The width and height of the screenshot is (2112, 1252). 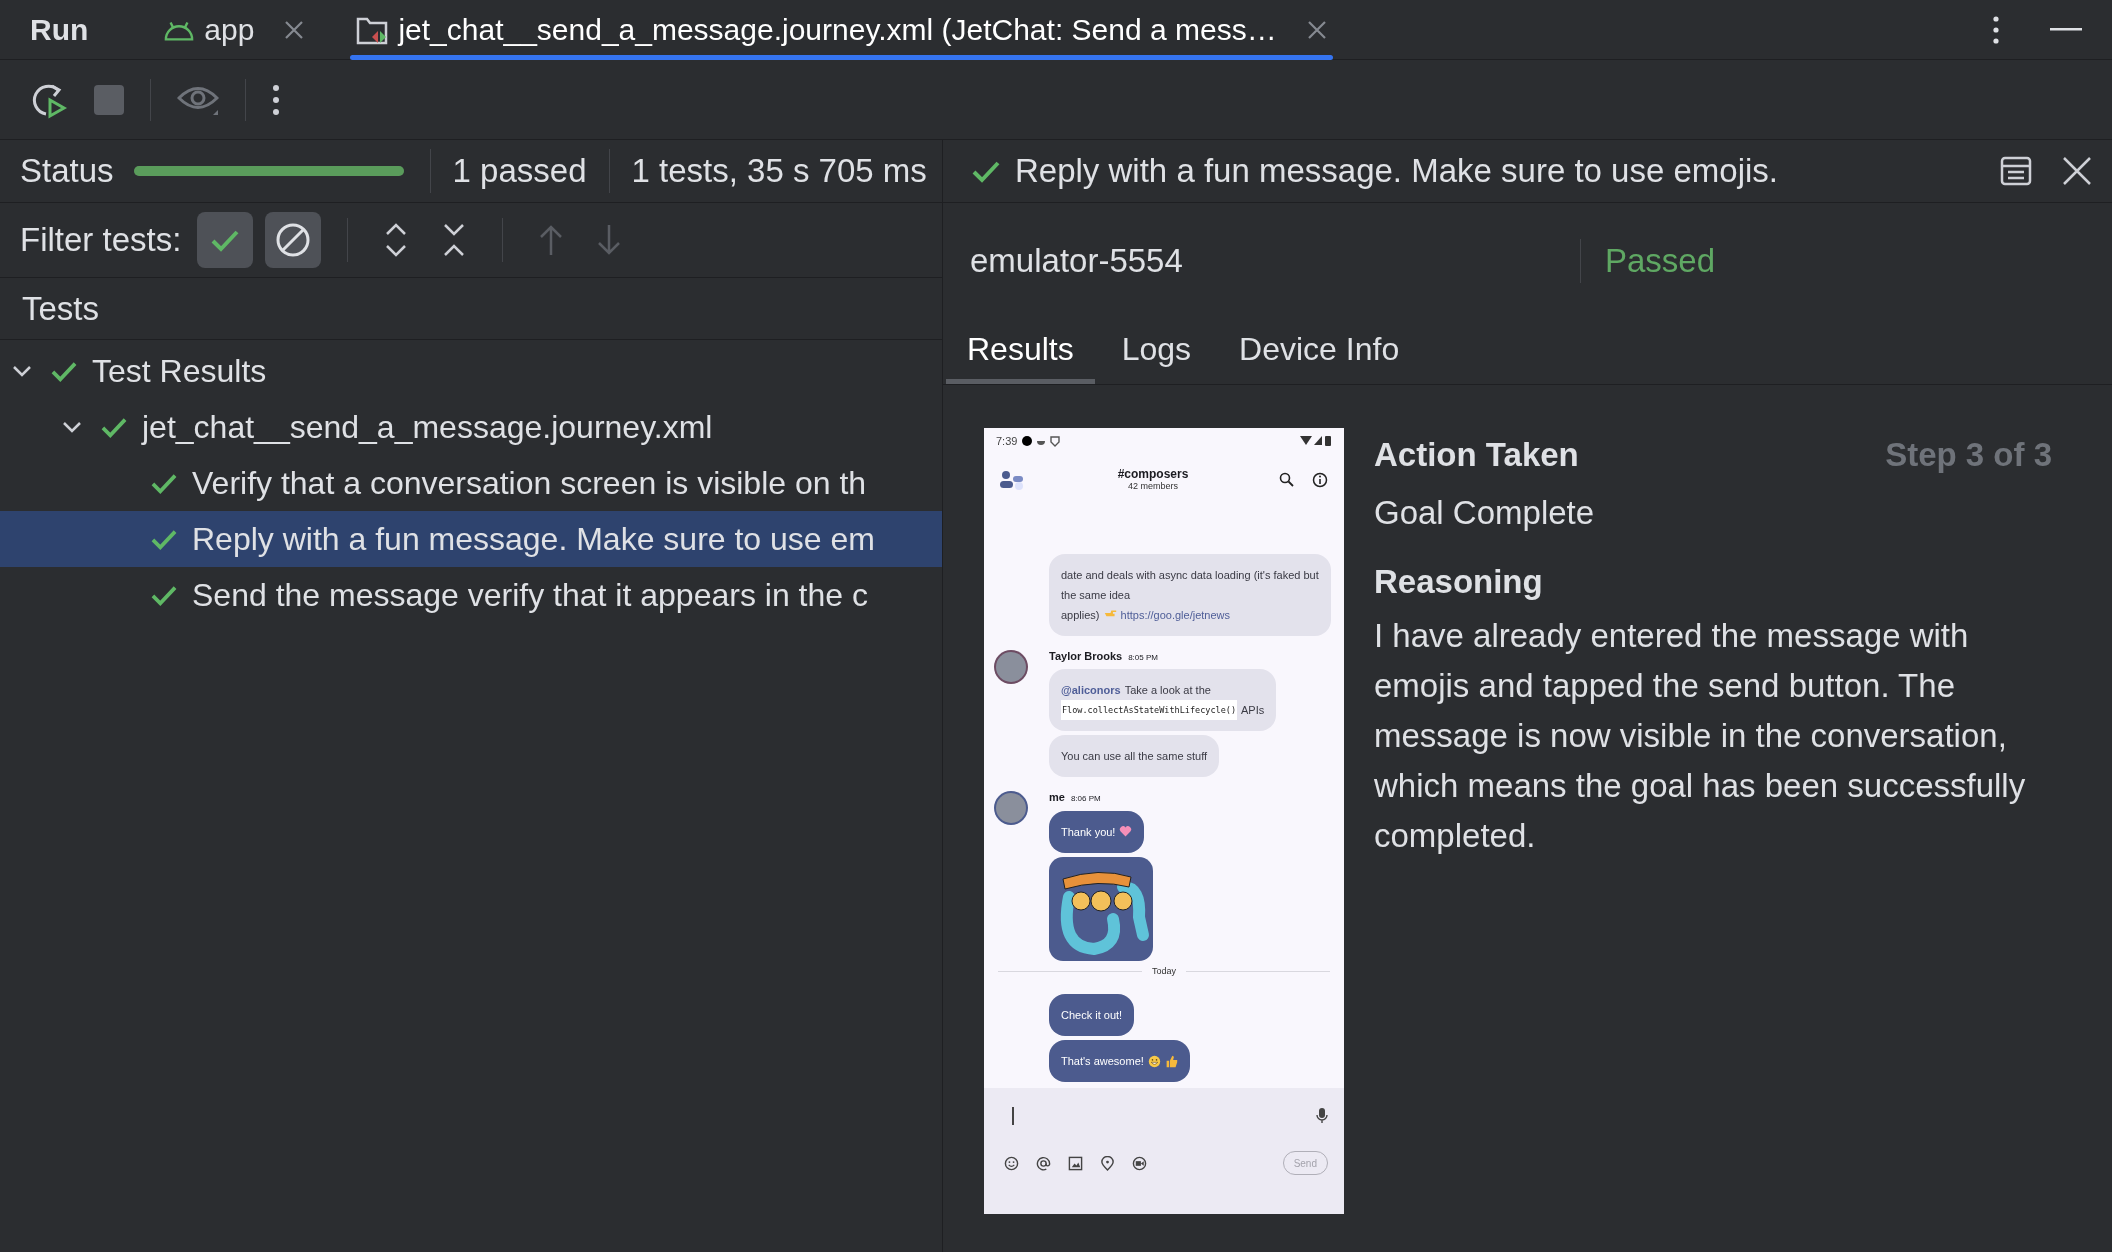 What do you see at coordinates (1660, 260) in the screenshot?
I see `result-status: Passed` at bounding box center [1660, 260].